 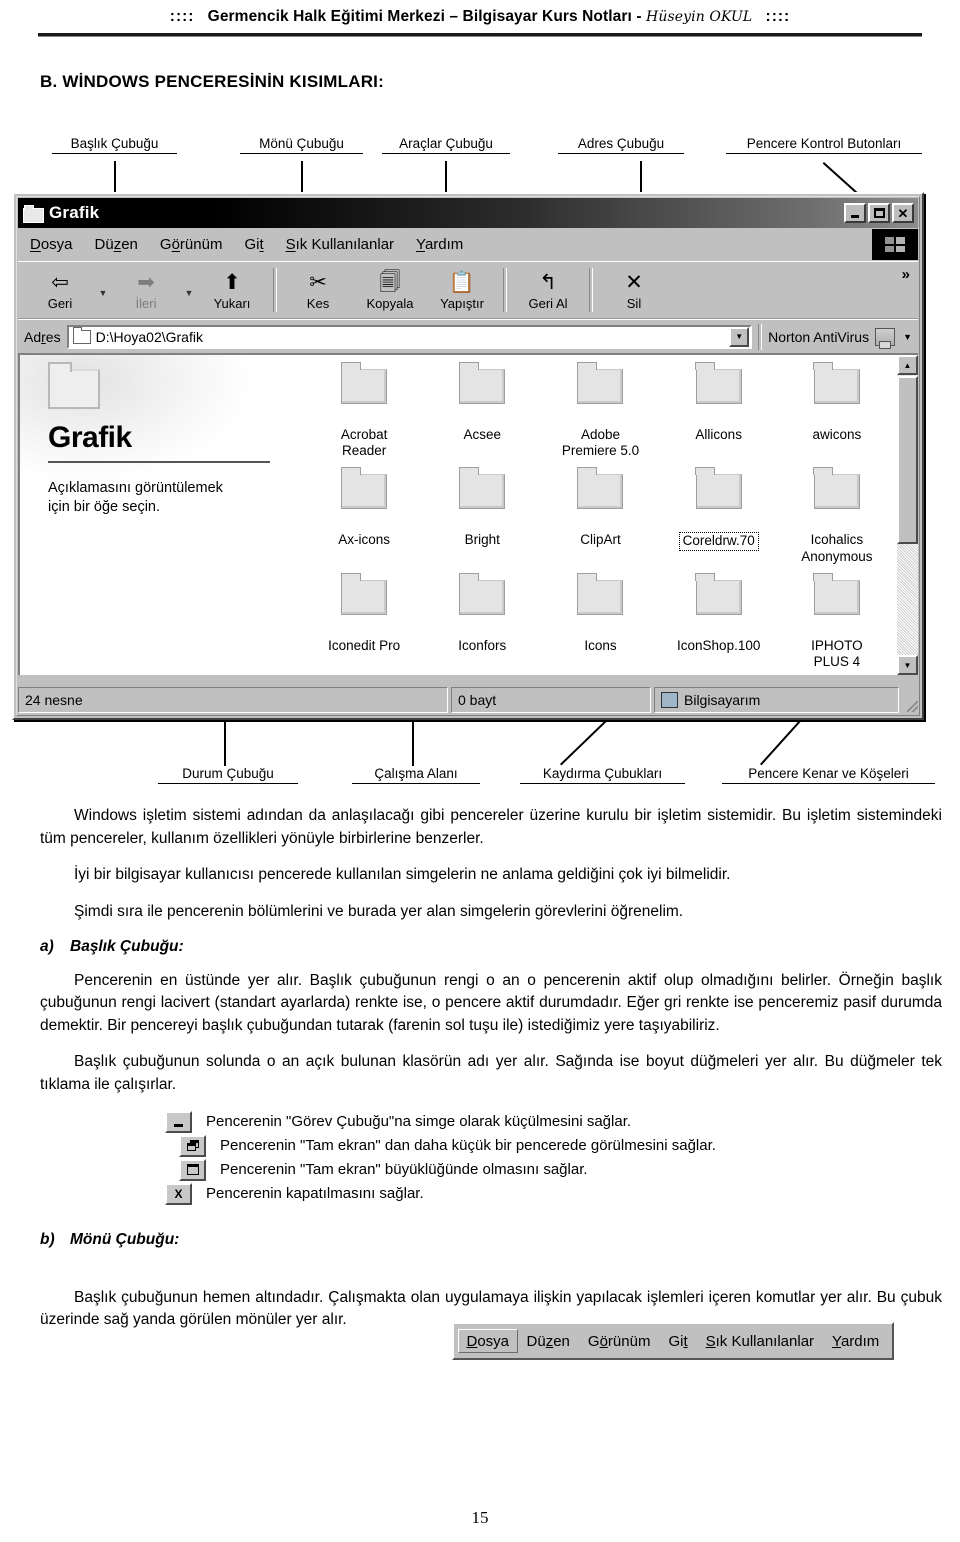 What do you see at coordinates (340, 244) in the screenshot?
I see `menu-item-sik-kullanilanlar: Sık Kullanılanlar` at bounding box center [340, 244].